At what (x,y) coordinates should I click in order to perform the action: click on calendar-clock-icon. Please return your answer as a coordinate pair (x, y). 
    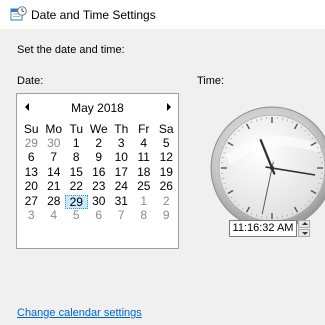
    Looking at the image, I should click on (18, 13).